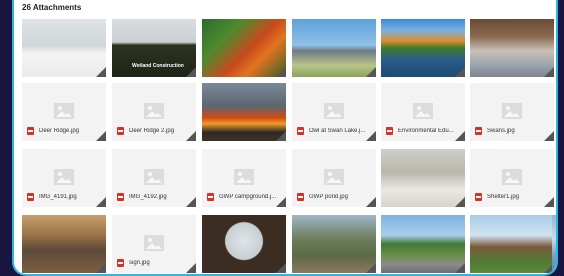 The height and width of the screenshot is (276, 564). I want to click on attachment-file-tile: IMG_4192.jpg, so click(154, 178).